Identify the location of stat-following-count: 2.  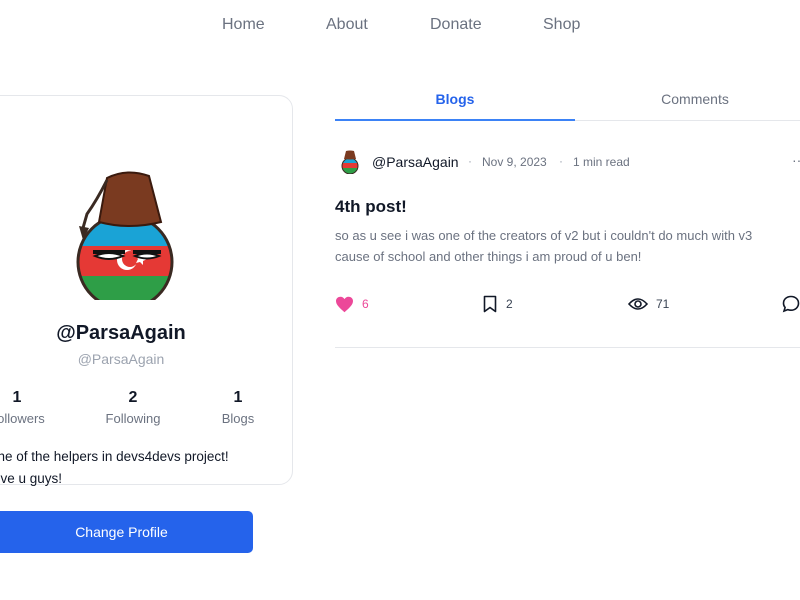
(133, 397).